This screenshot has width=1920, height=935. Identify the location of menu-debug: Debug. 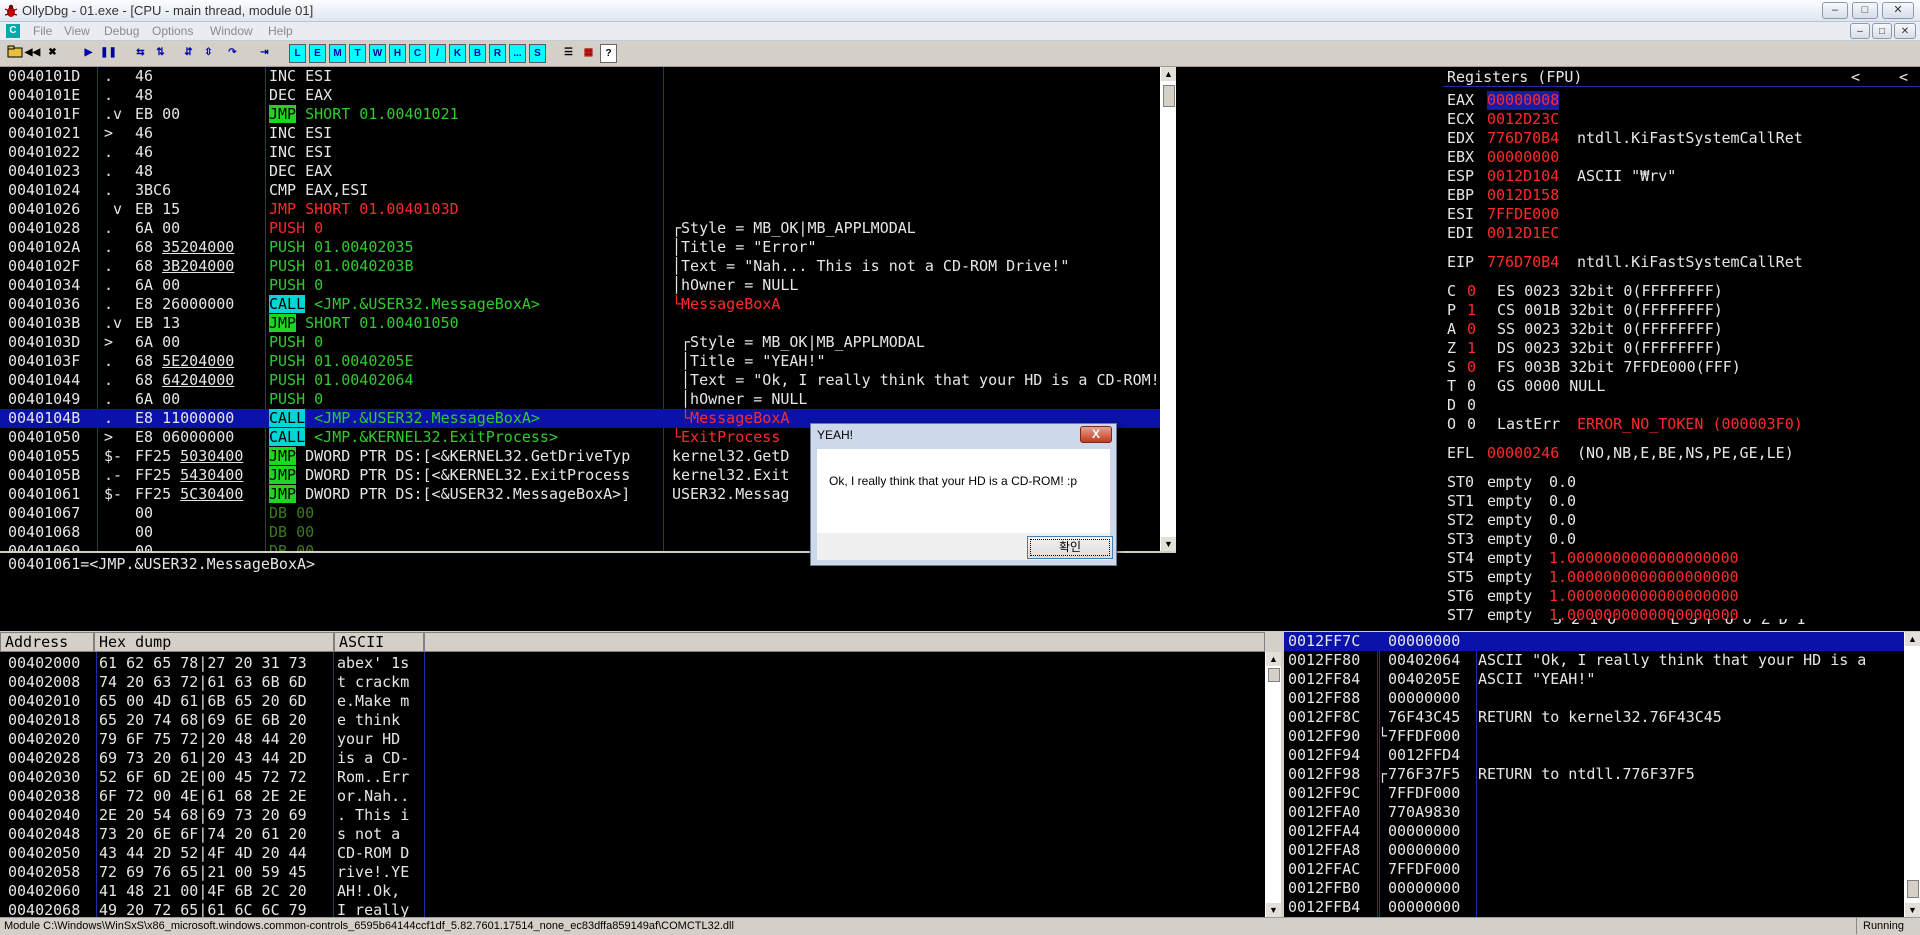
(121, 31).